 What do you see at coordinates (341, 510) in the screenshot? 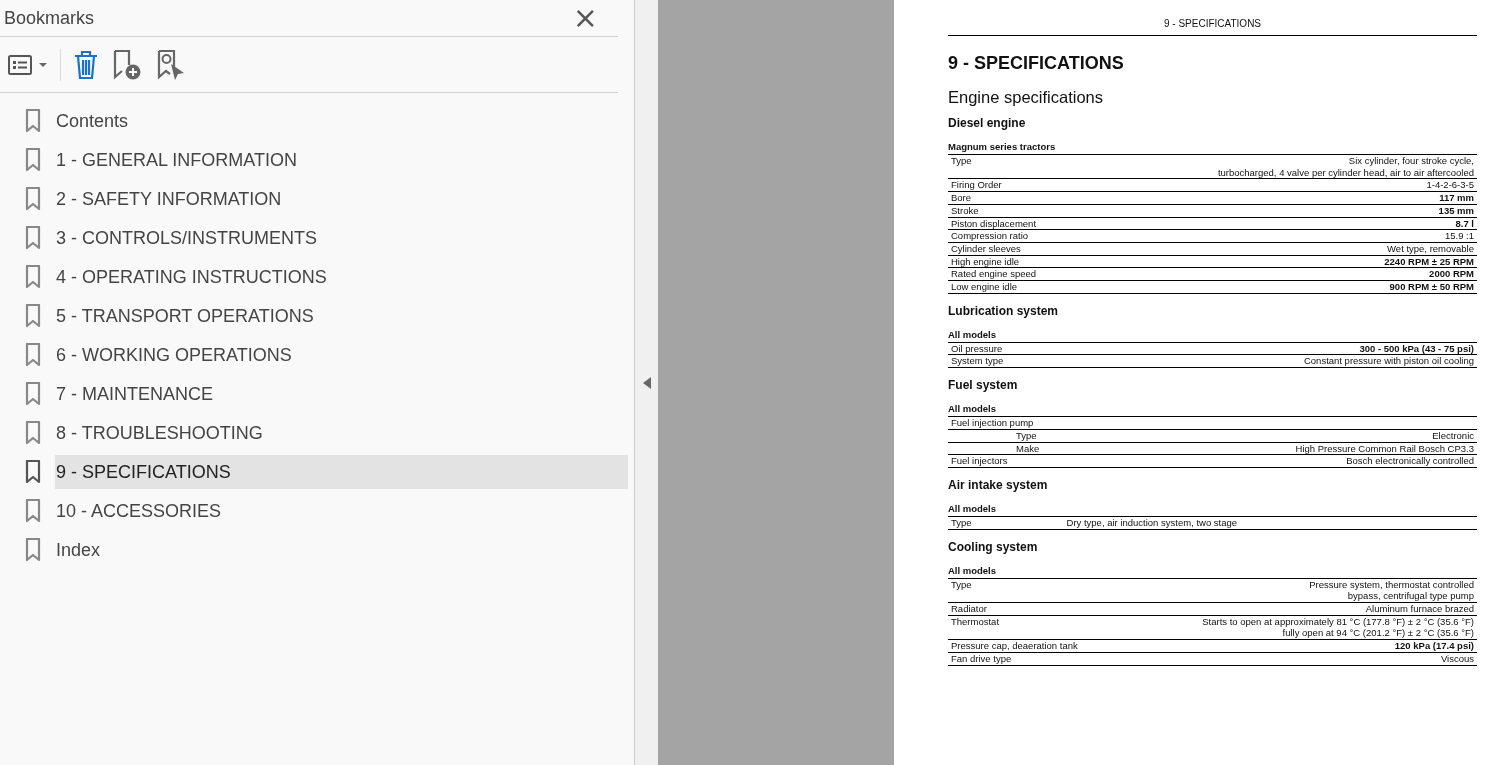
I see `bookmark-item: 10 - ACCESSORIES` at bounding box center [341, 510].